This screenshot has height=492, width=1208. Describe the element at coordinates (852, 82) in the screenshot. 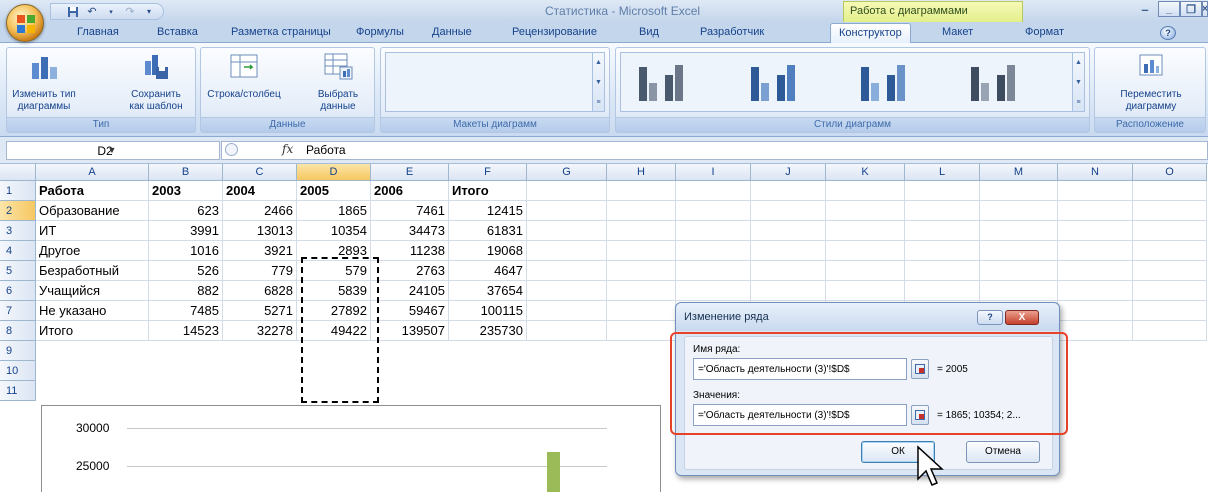

I see `chart-styles-gallery: ▲ ▼ ≡` at that location.